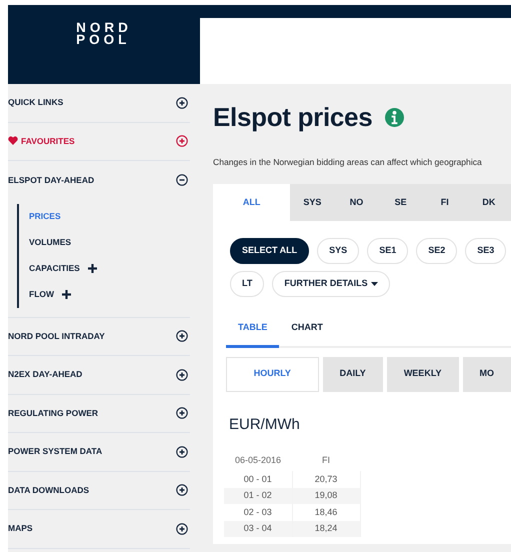 This screenshot has width=511, height=552. Describe the element at coordinates (437, 251) in the screenshot. I see `filter-pill: SE2` at that location.